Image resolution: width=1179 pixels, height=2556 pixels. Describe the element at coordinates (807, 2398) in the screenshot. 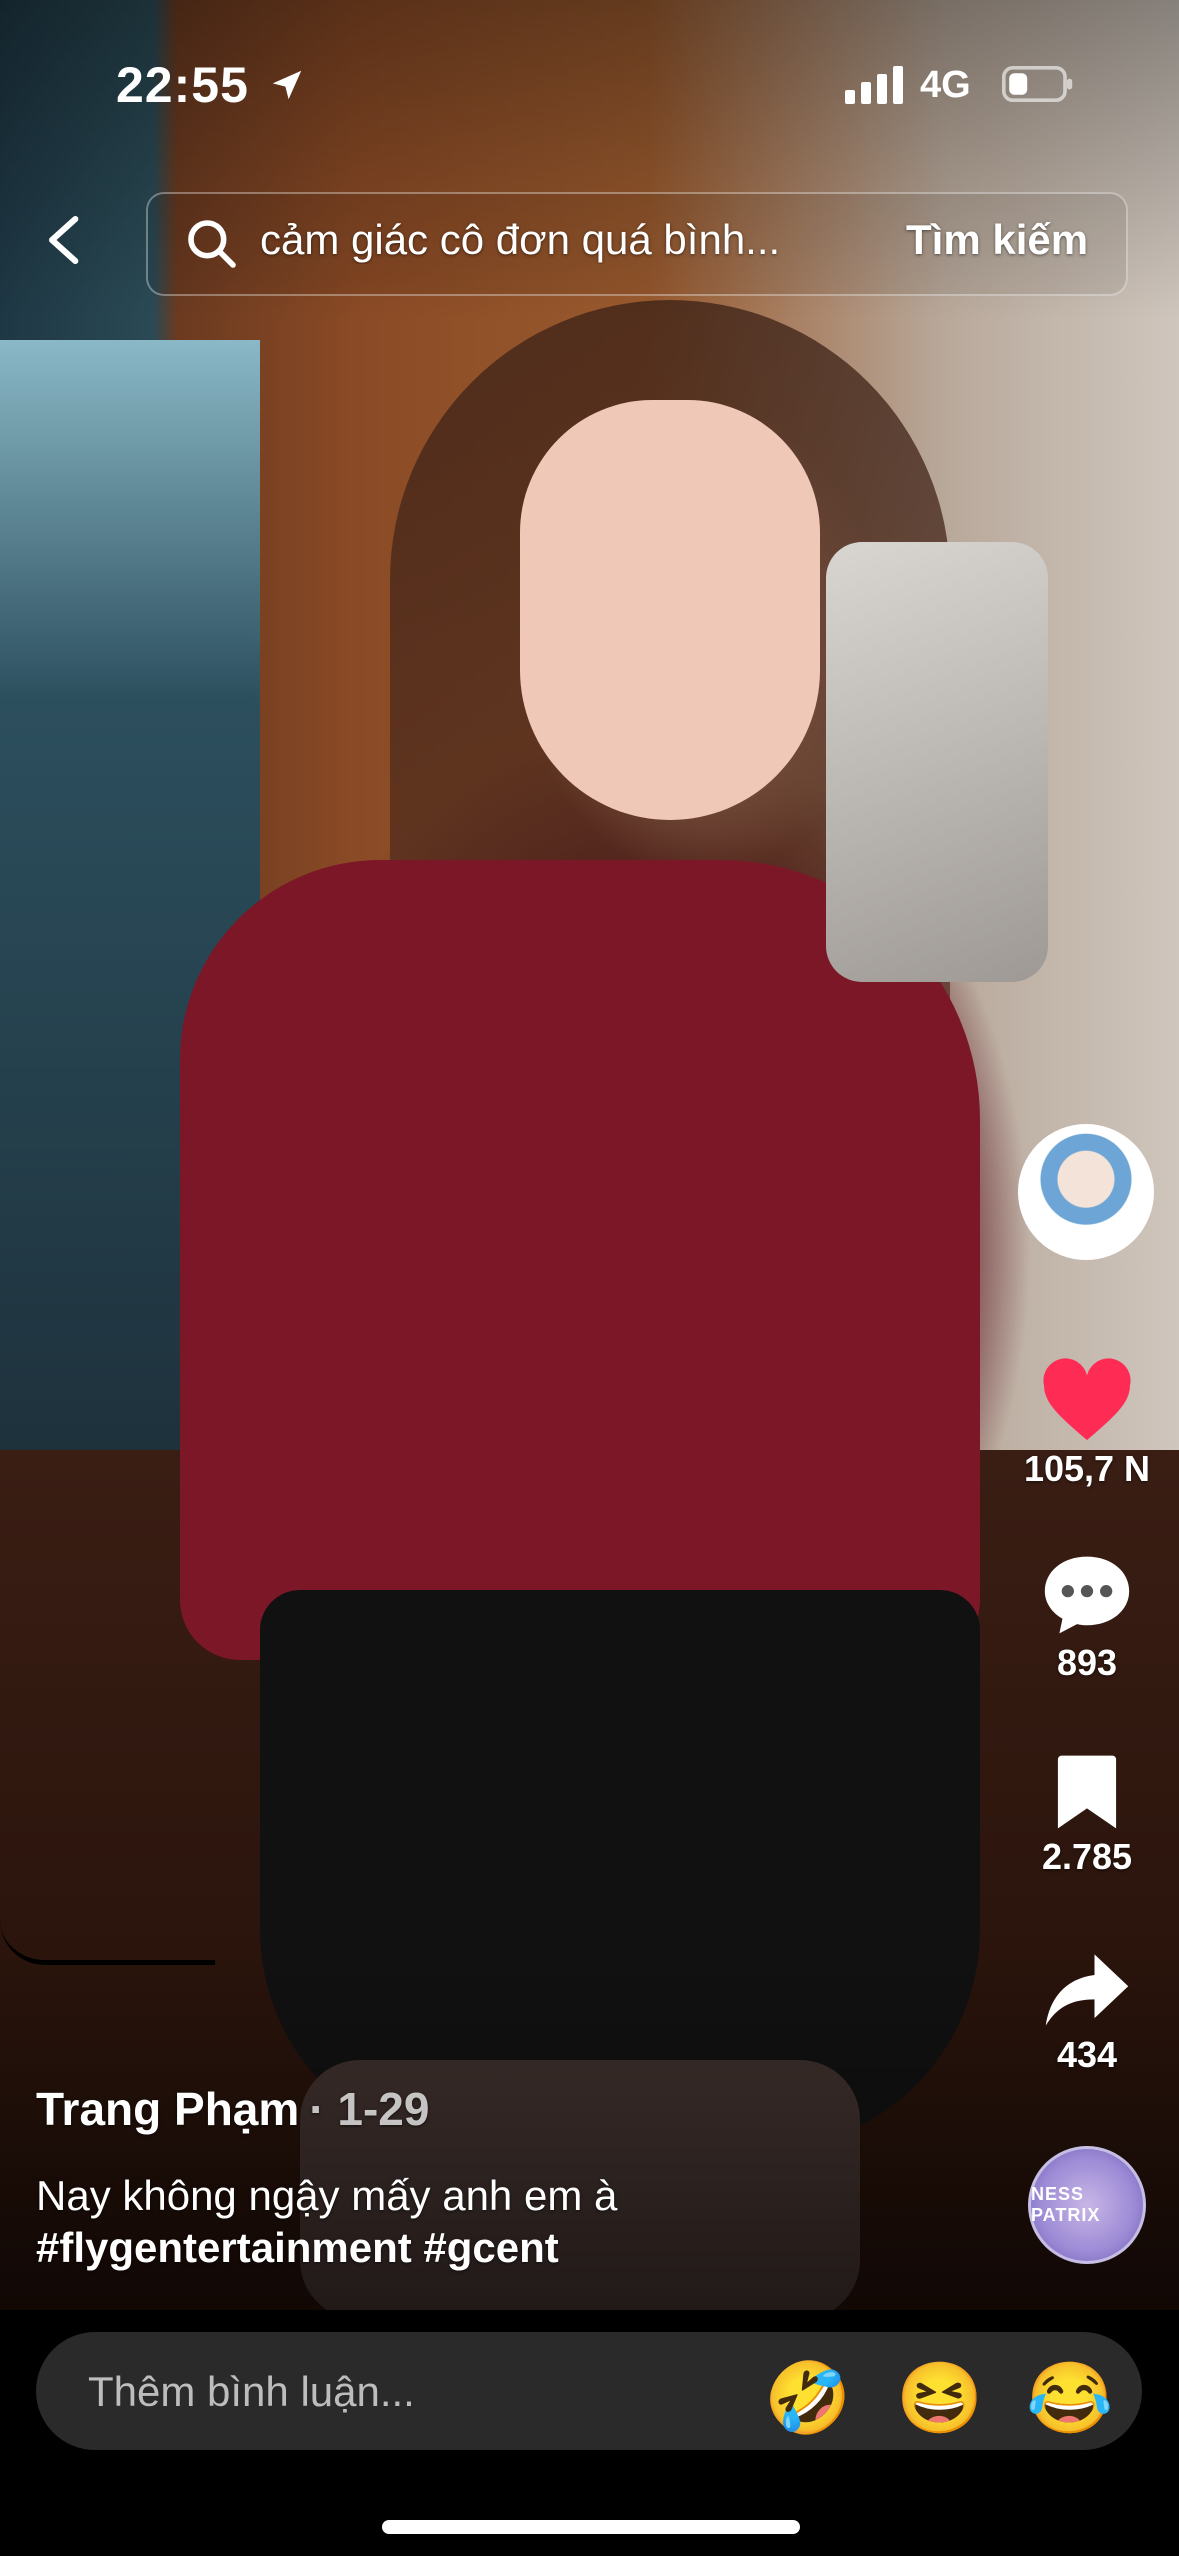

I see `rofl-emoji-button: 🤣` at that location.